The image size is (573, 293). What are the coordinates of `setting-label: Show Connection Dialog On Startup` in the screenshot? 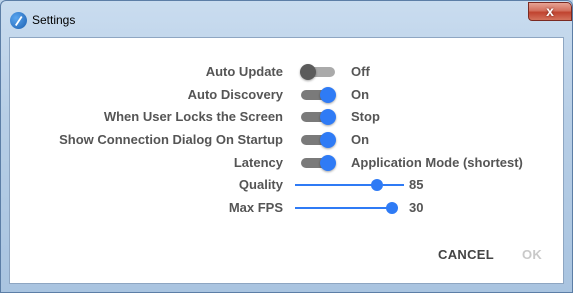 It's located at (171, 139).